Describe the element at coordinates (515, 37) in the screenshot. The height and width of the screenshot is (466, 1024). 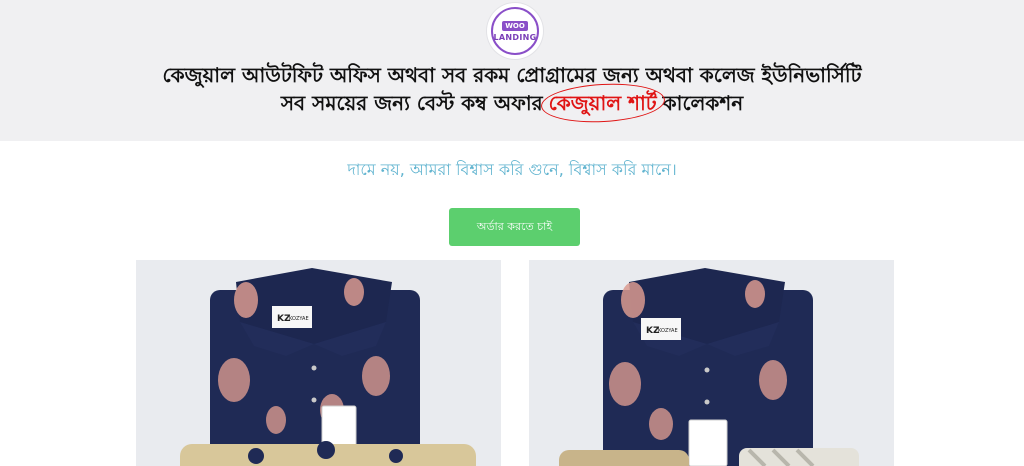
I see `logo-landing-text: LANDING` at that location.